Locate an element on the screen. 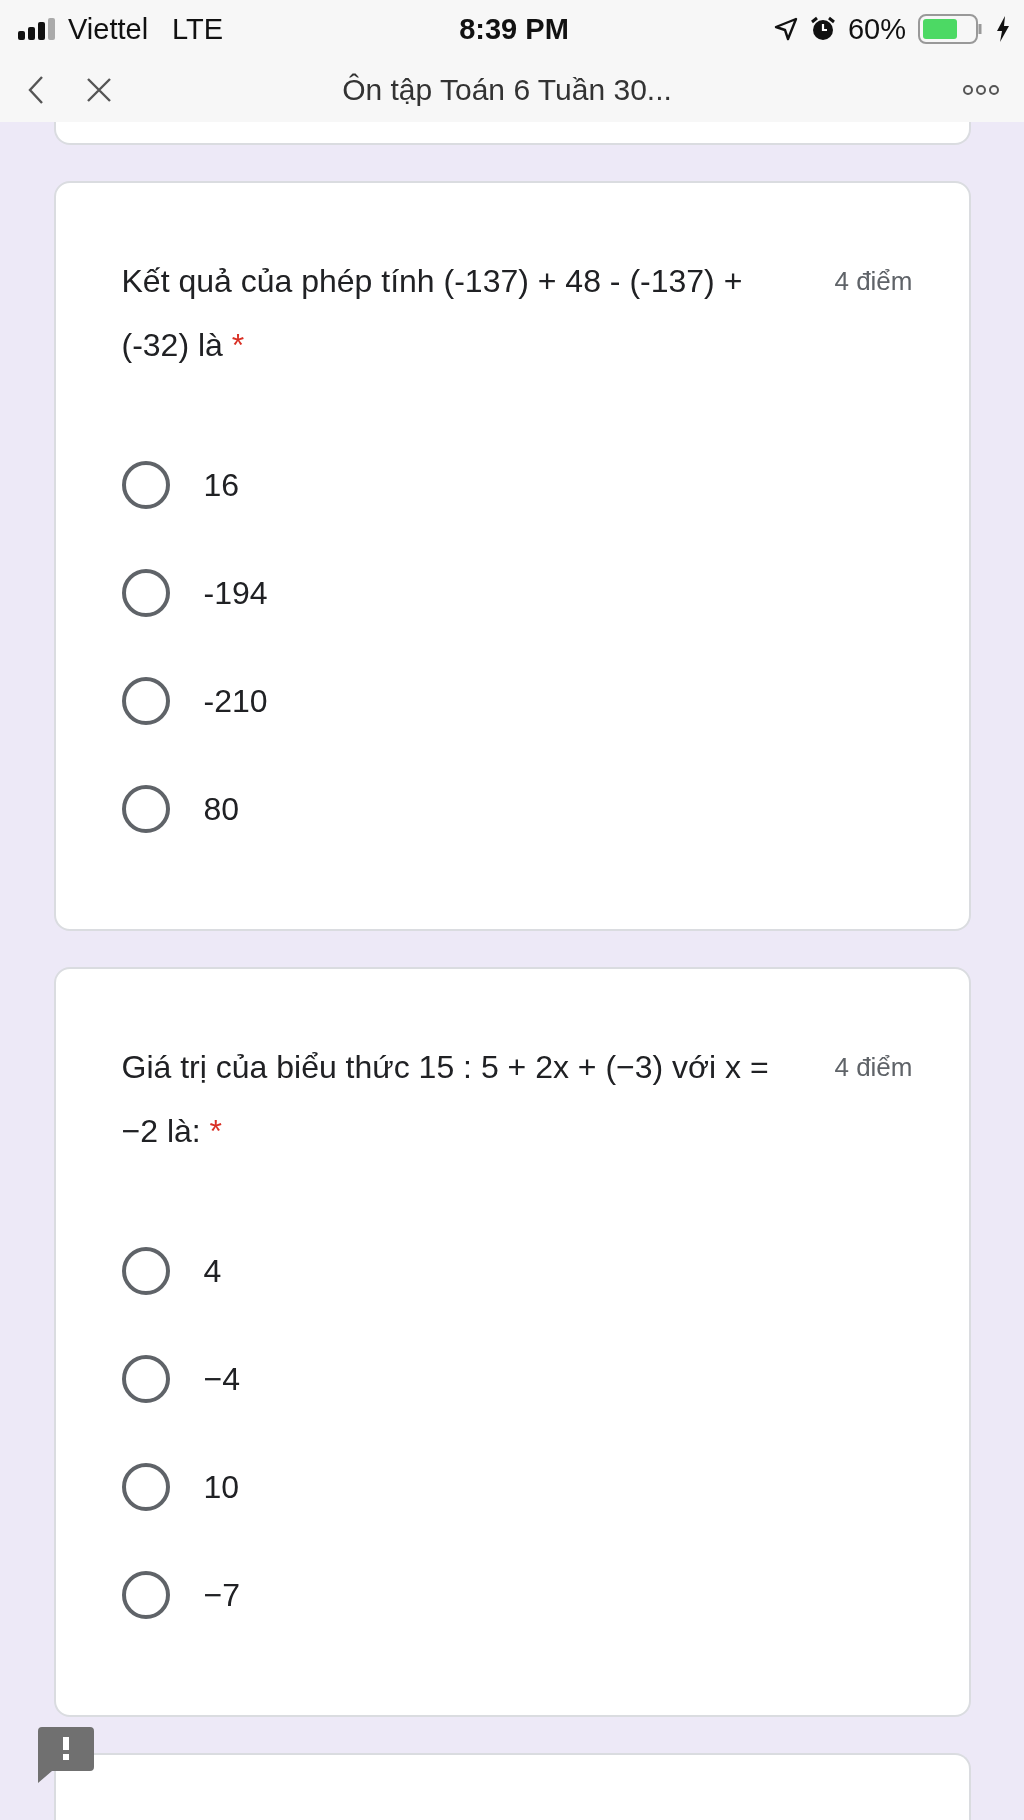 The width and height of the screenshot is (1024, 1820). carrier-name: Viettel is located at coordinates (108, 29).